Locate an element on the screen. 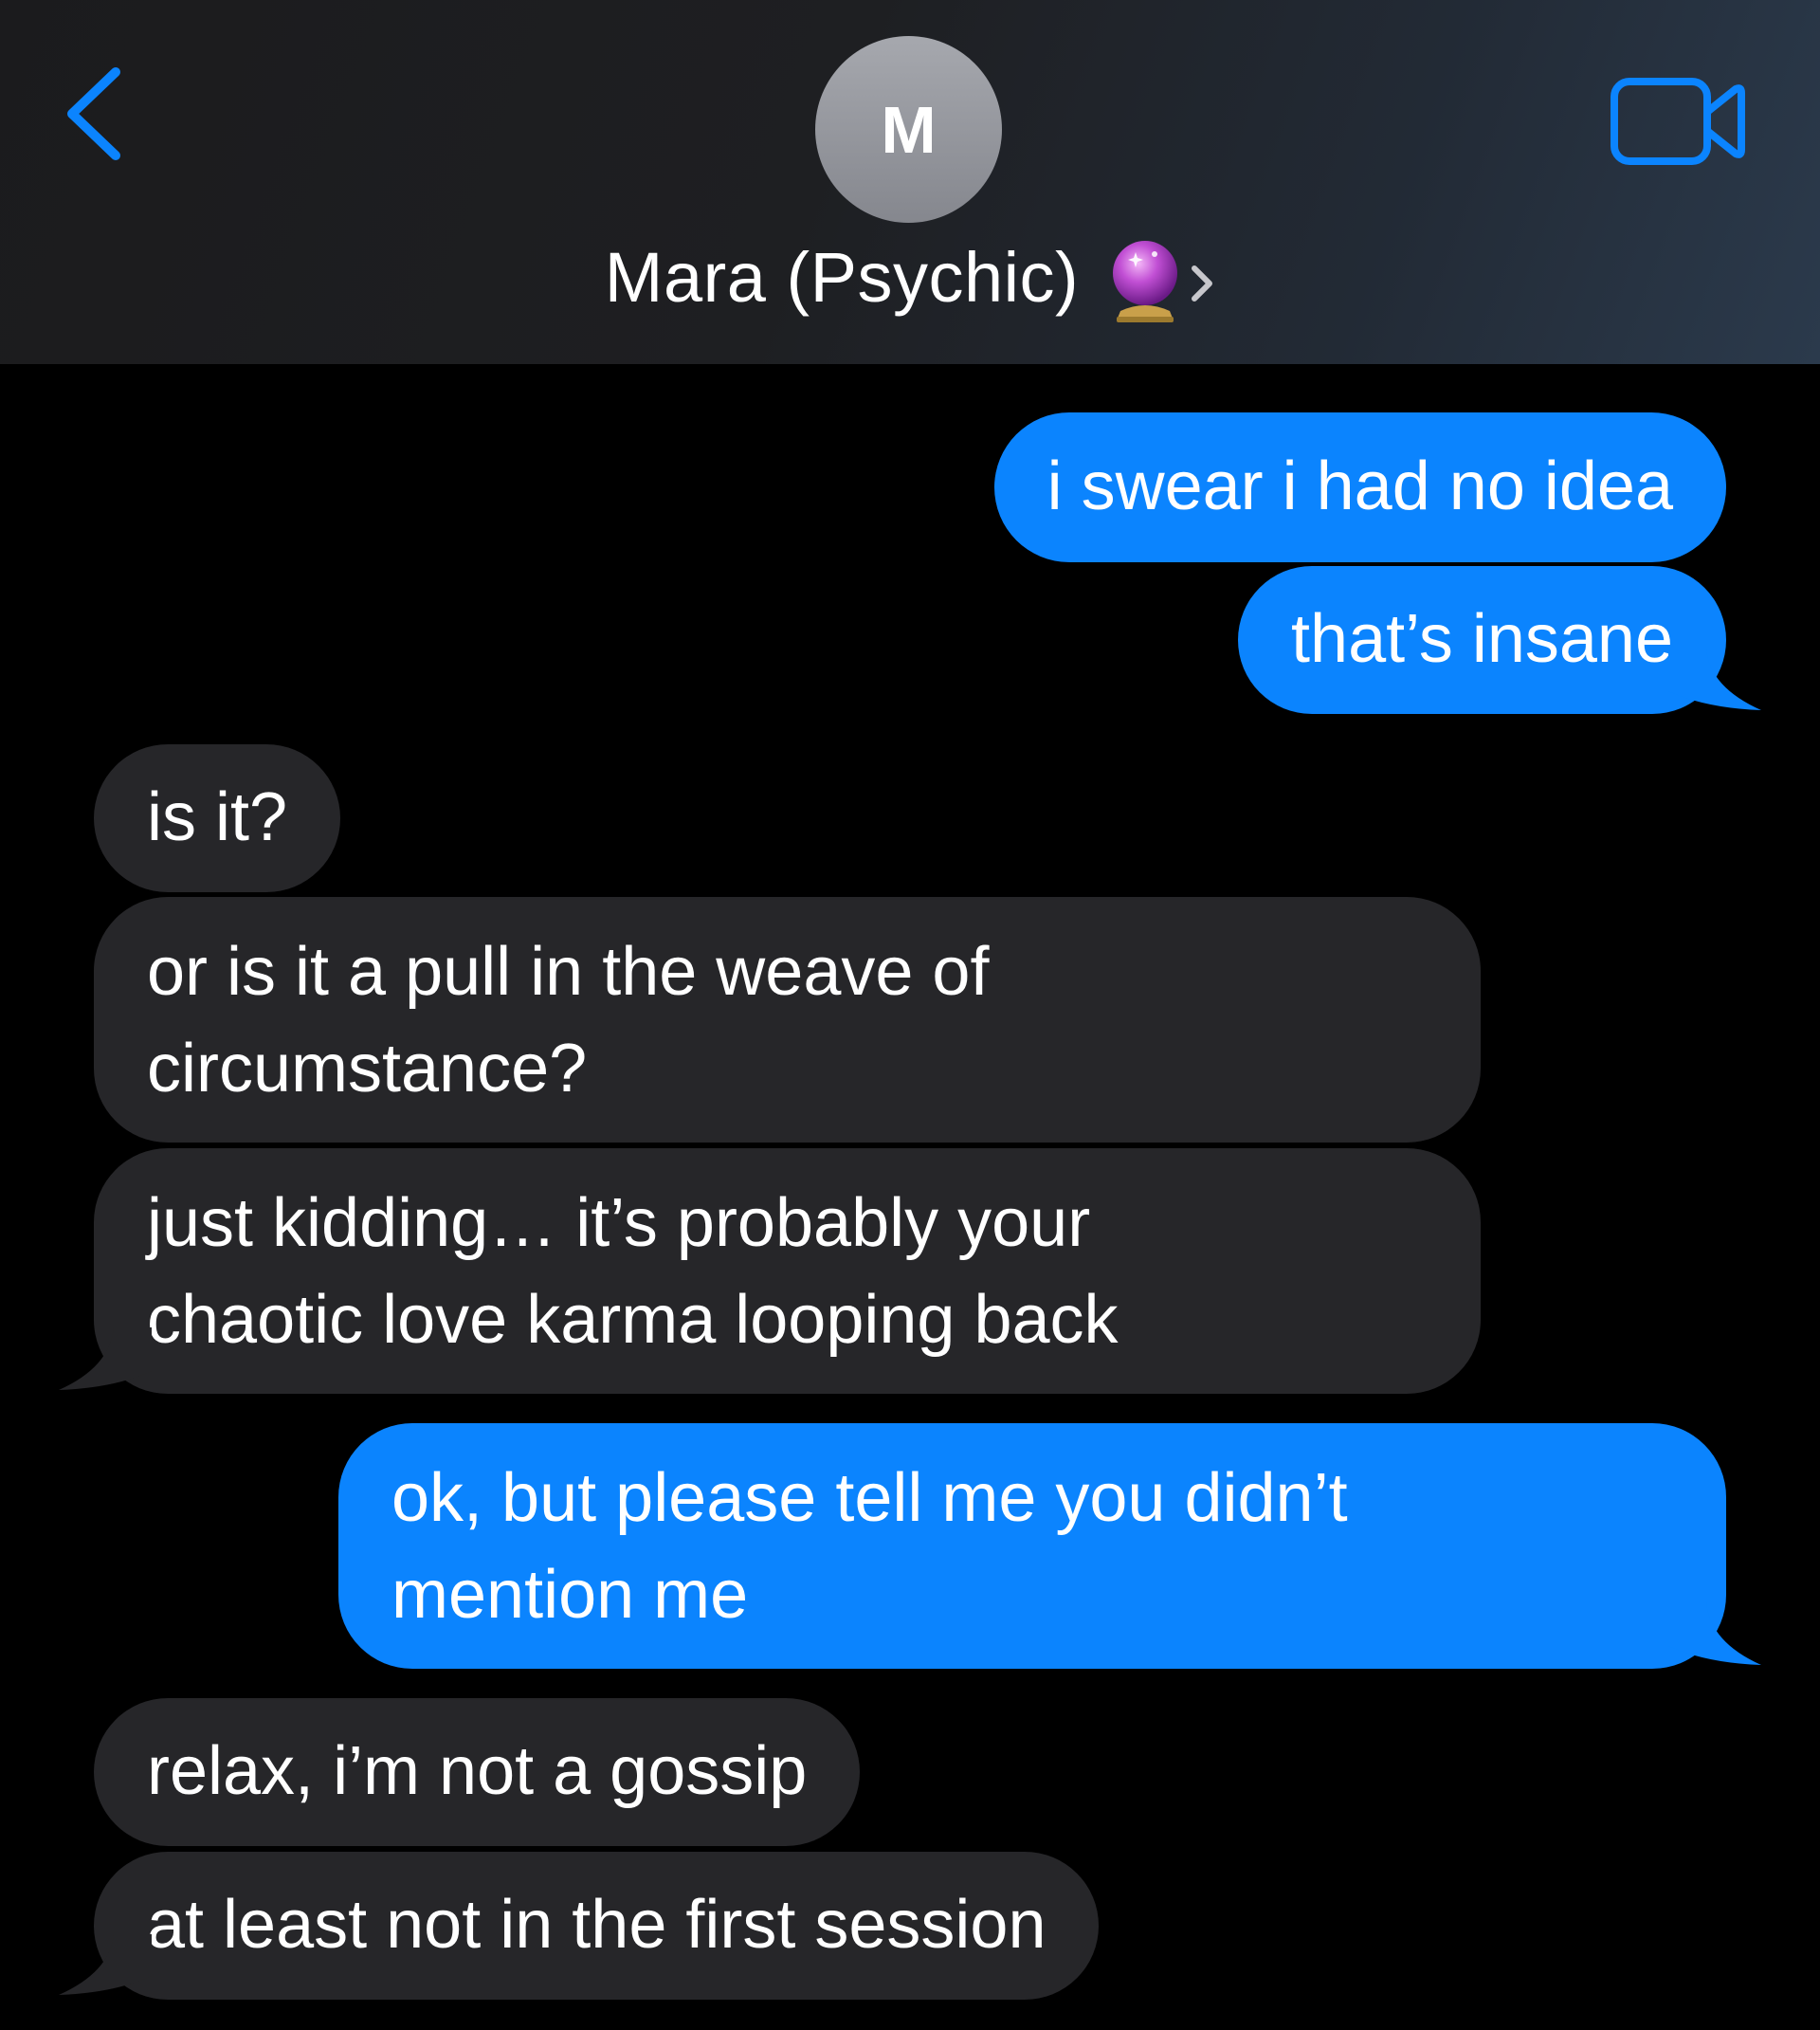  received-message-bubble: relax, i’m not a gossip is located at coordinates (477, 1772).